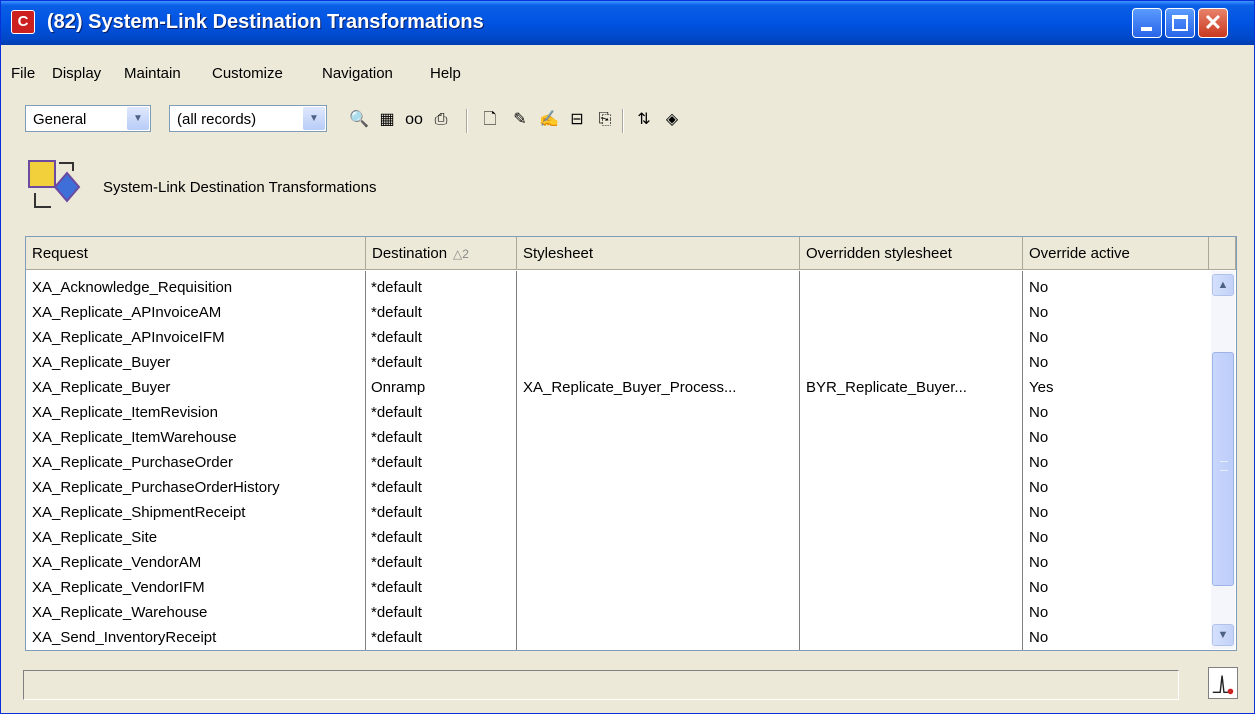  I want to click on column-header-override-active: Override active, so click(1116, 253).